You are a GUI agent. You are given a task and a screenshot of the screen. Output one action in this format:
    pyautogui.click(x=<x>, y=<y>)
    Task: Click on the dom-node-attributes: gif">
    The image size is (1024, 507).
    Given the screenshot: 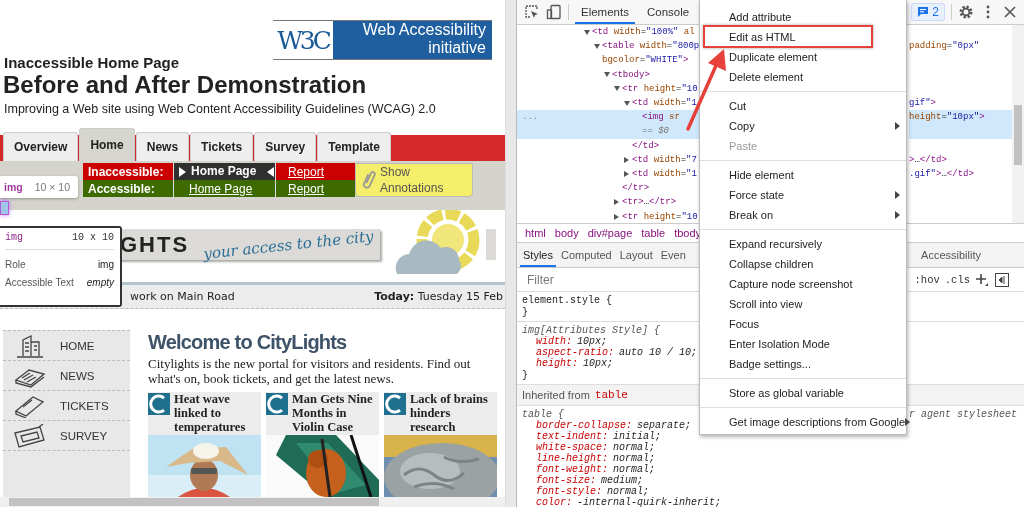 What is the action you would take?
    pyautogui.click(x=960, y=103)
    